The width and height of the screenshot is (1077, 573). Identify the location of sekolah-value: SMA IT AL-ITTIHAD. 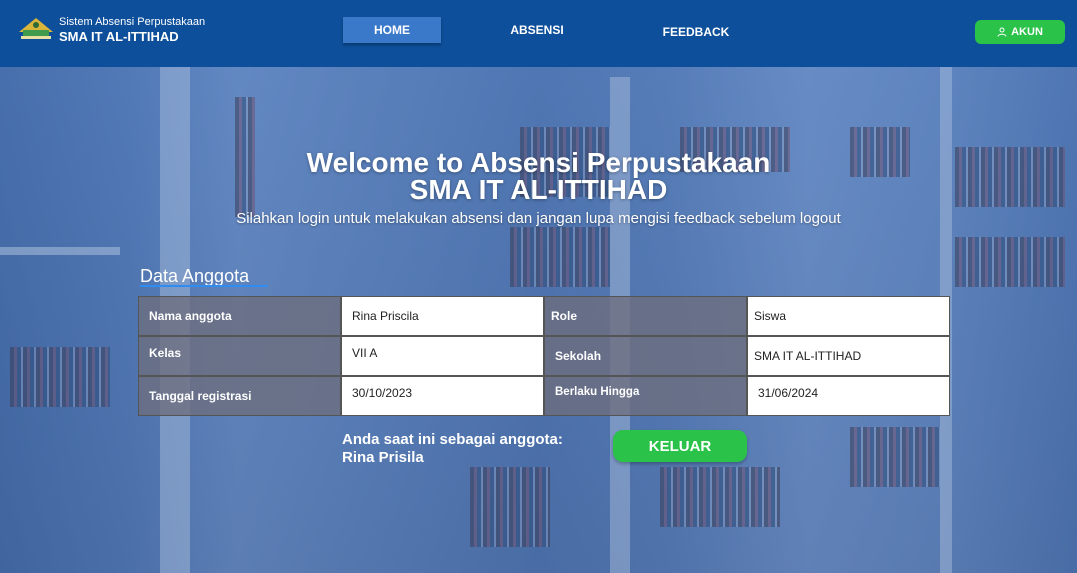
(848, 356).